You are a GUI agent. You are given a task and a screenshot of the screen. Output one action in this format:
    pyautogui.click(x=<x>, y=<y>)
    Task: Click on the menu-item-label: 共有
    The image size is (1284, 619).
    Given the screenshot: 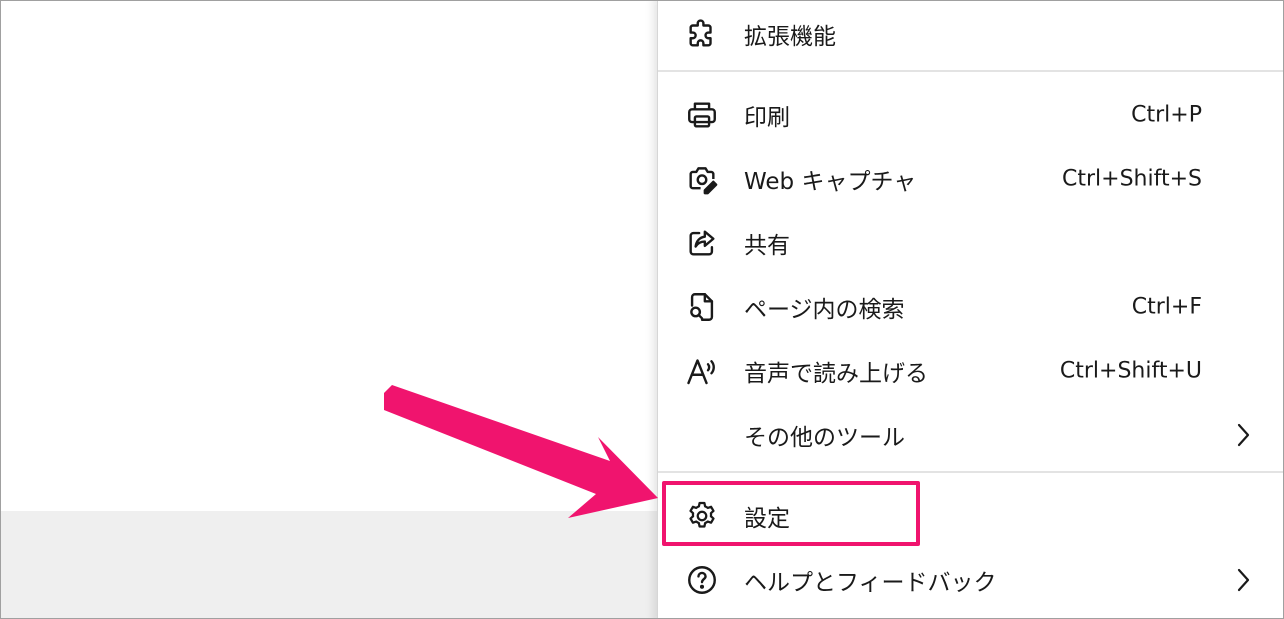 What is the action you would take?
    pyautogui.click(x=767, y=246)
    